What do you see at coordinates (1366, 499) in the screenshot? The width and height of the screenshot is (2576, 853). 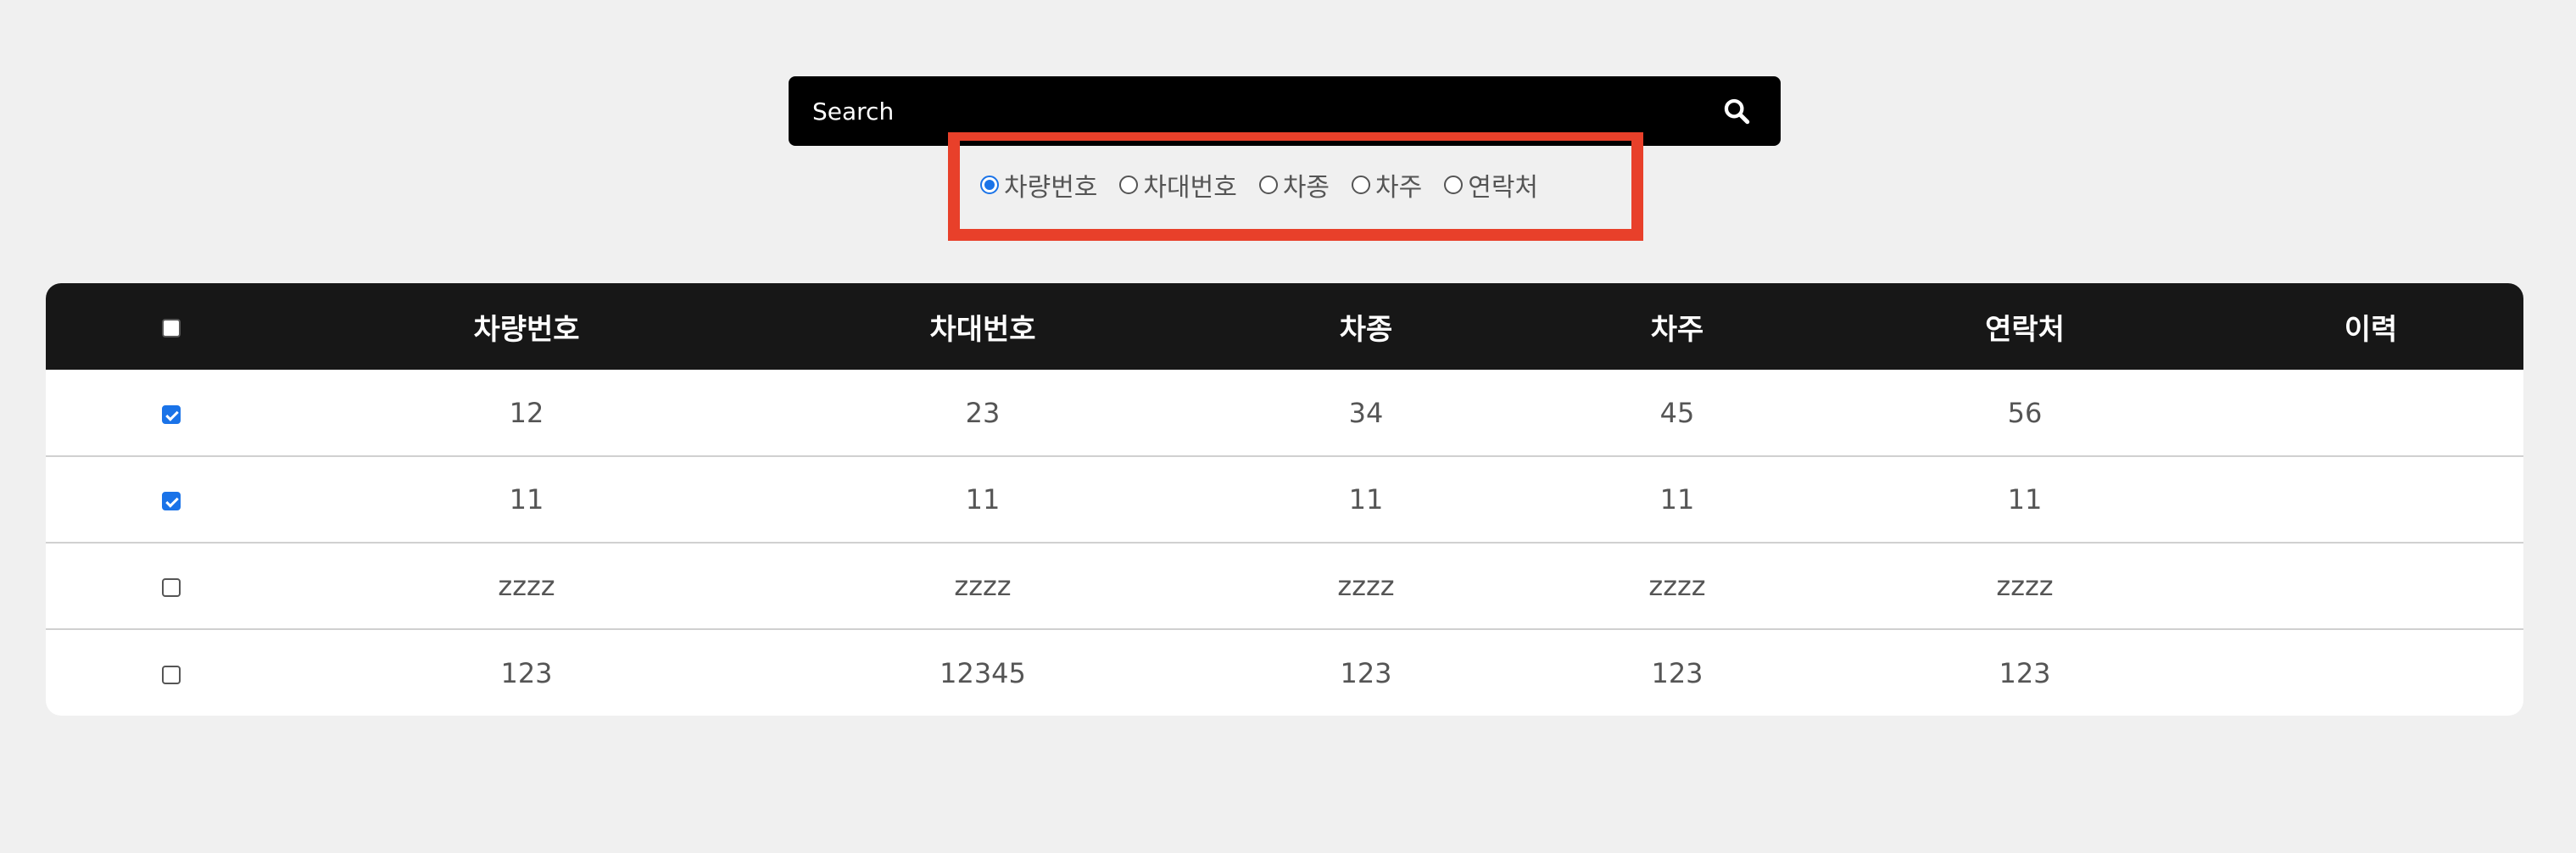 I see `cell-vehicle-model: 11` at bounding box center [1366, 499].